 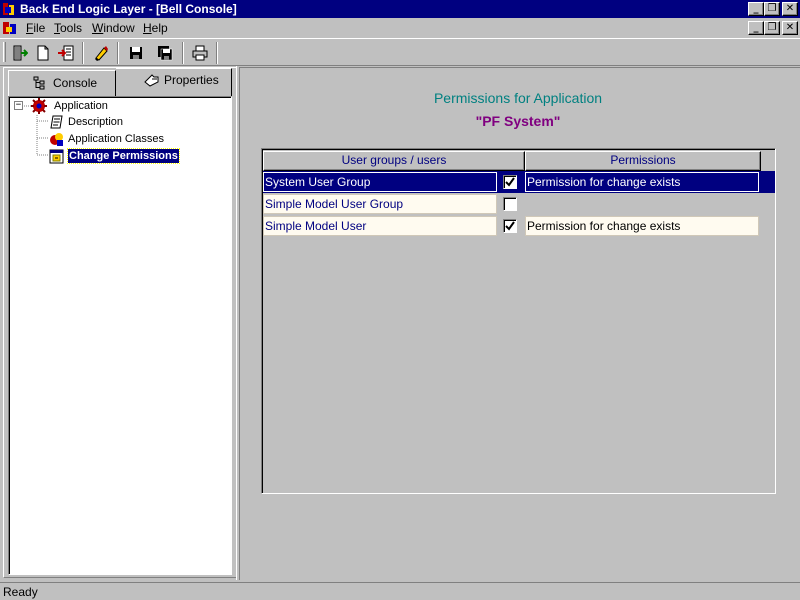 What do you see at coordinates (116, 139) in the screenshot?
I see `tree-item-label: Application Classes` at bounding box center [116, 139].